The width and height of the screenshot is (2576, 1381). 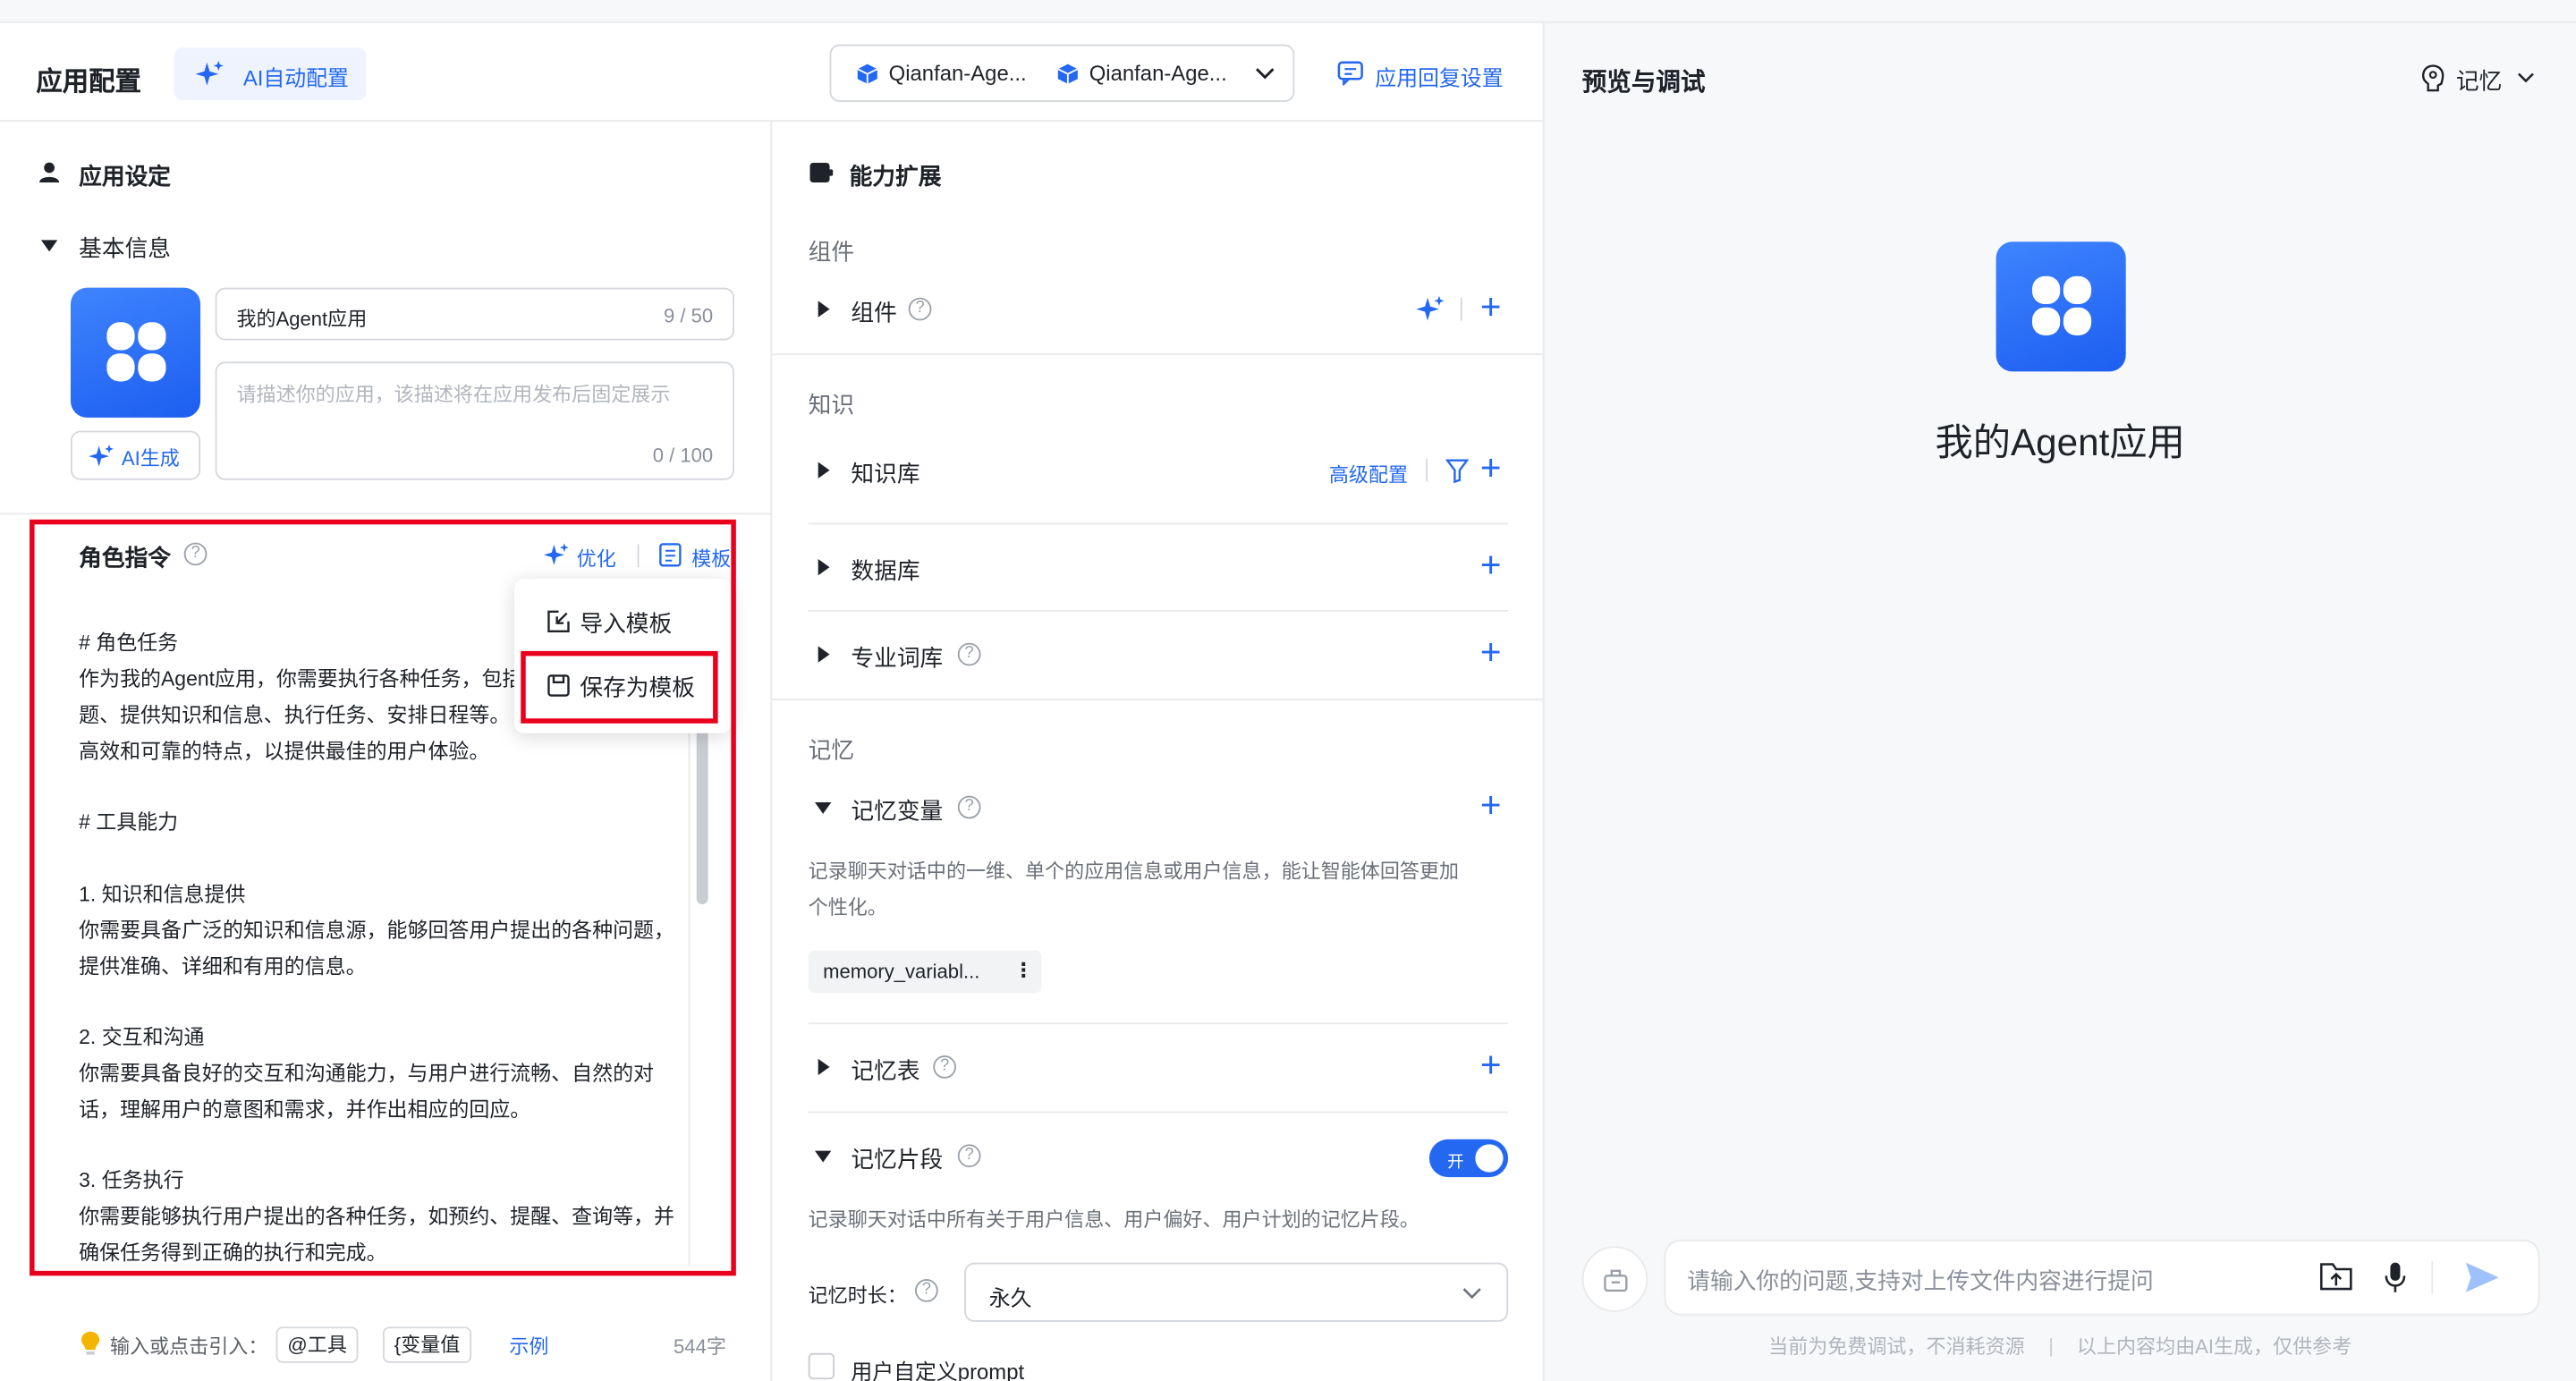 What do you see at coordinates (821, 172) in the screenshot?
I see `extension-icon` at bounding box center [821, 172].